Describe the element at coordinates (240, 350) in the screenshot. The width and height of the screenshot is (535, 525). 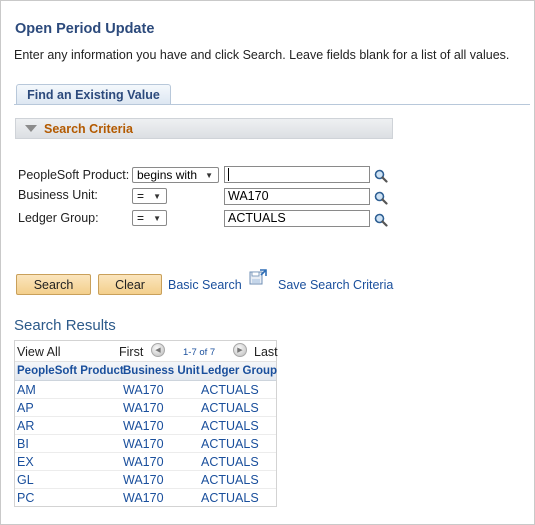
I see `next-page-icon: ▶` at that location.